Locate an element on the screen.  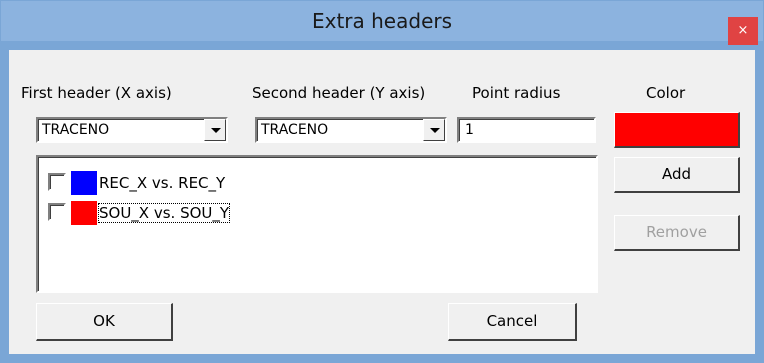
list-item-label: REC_X vs. REC_Y is located at coordinates (162, 183).